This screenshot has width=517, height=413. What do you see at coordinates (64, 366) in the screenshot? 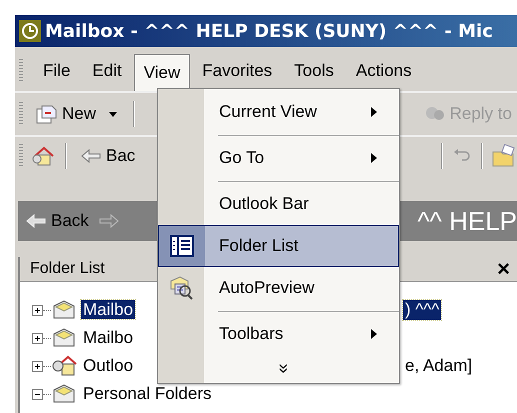
I see `house-icon` at bounding box center [64, 366].